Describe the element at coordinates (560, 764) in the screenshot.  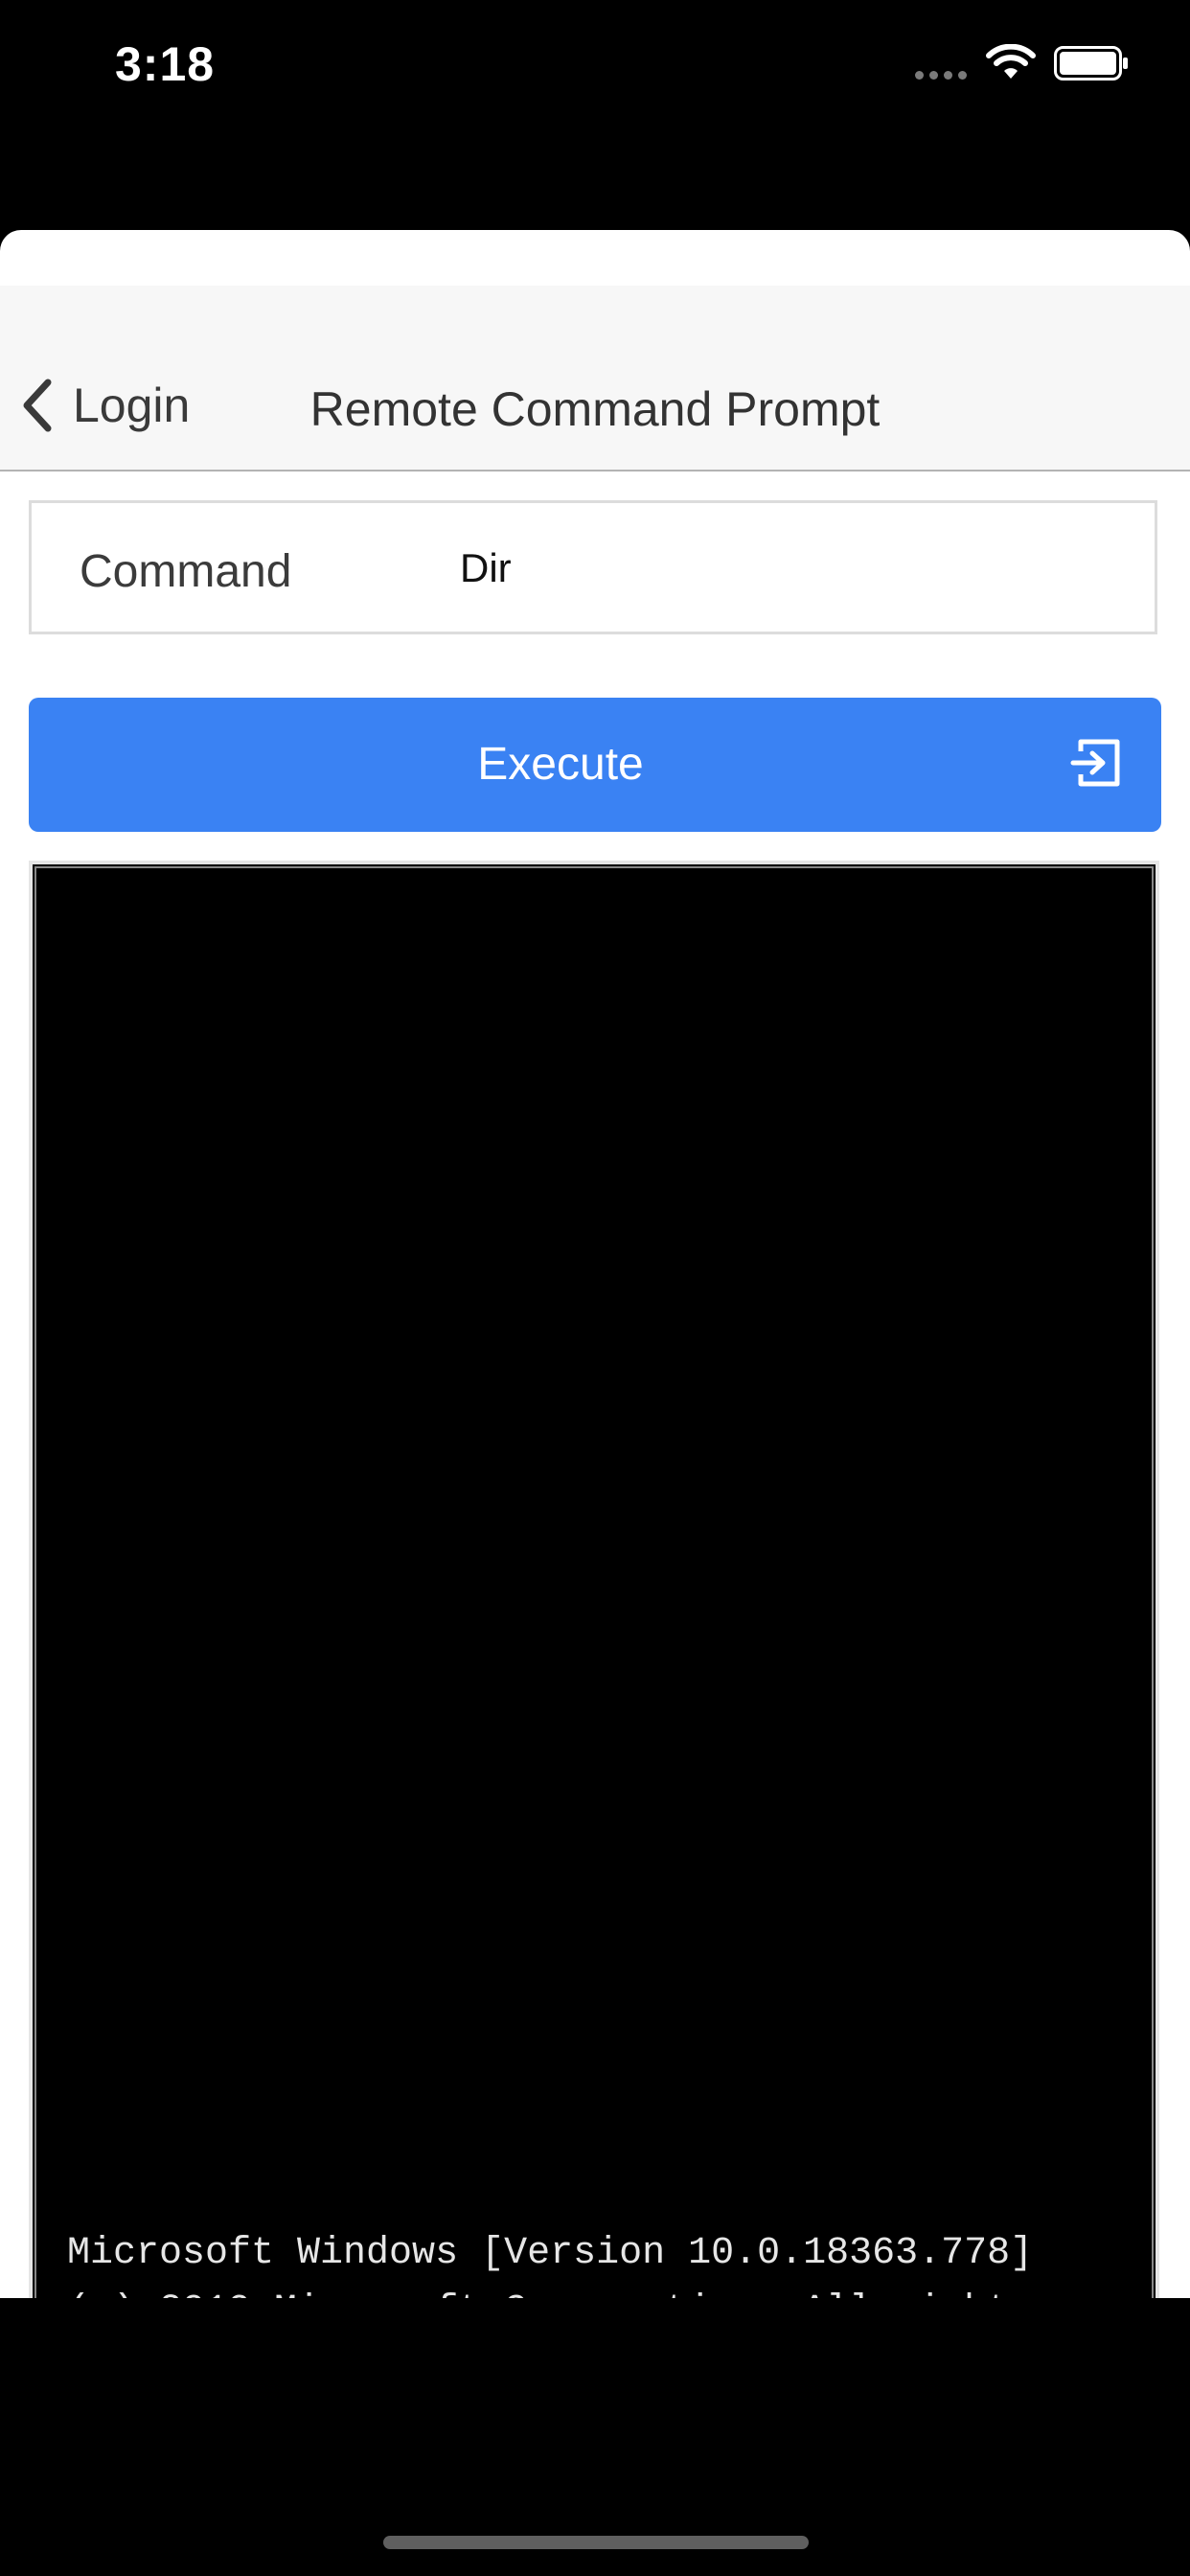
I see `execute-label: Execute` at that location.